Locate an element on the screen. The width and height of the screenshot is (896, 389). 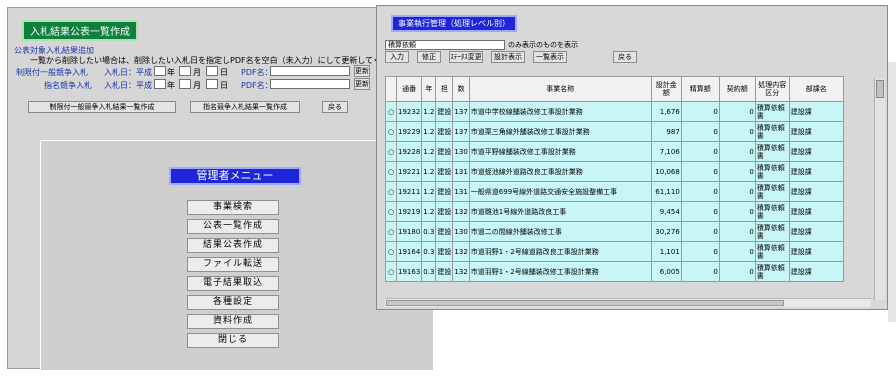
horizontal-scrollbar is located at coordinates (628, 302).